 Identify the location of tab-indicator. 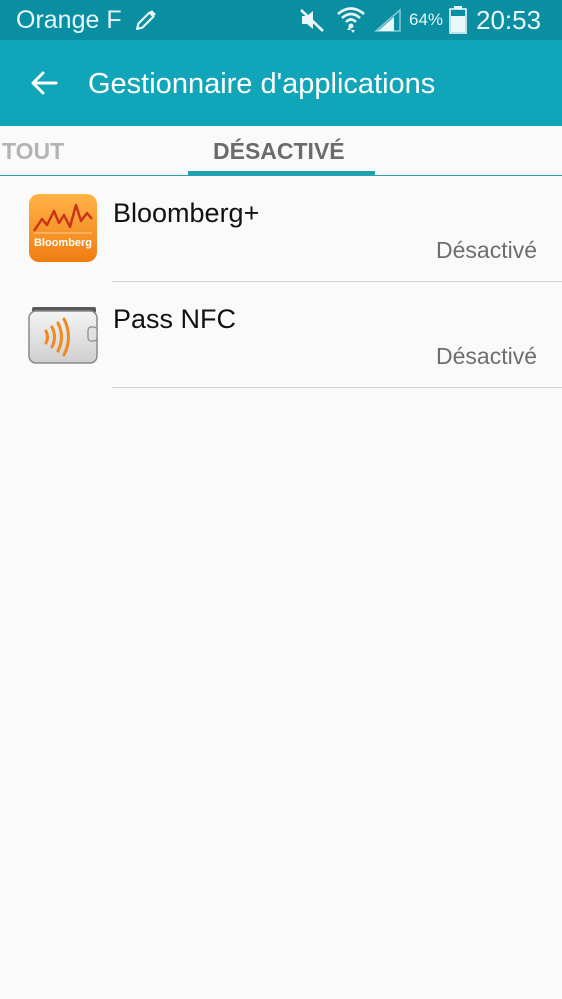
(281, 173).